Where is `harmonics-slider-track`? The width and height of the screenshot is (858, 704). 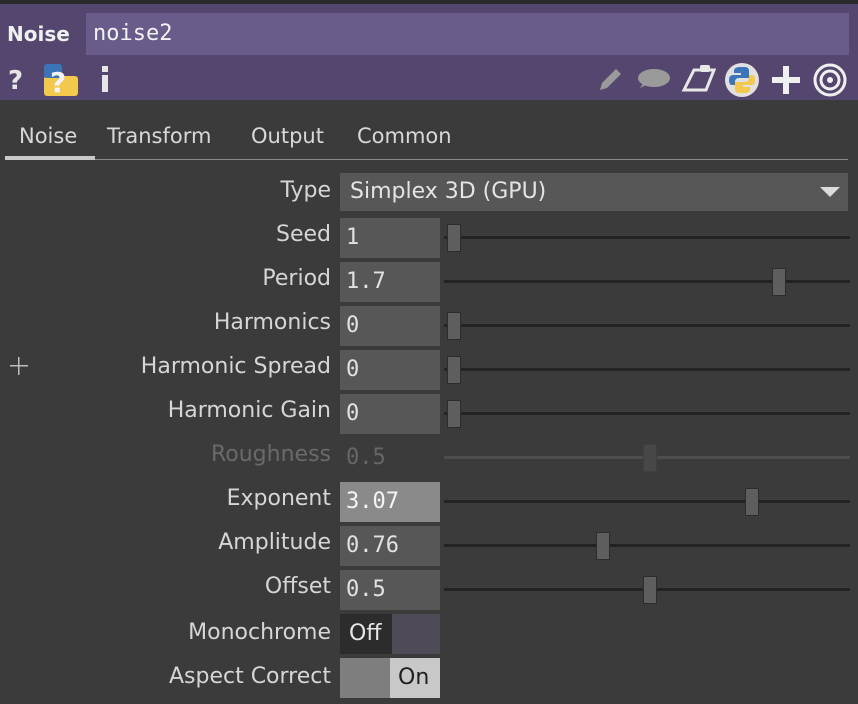 harmonics-slider-track is located at coordinates (647, 325).